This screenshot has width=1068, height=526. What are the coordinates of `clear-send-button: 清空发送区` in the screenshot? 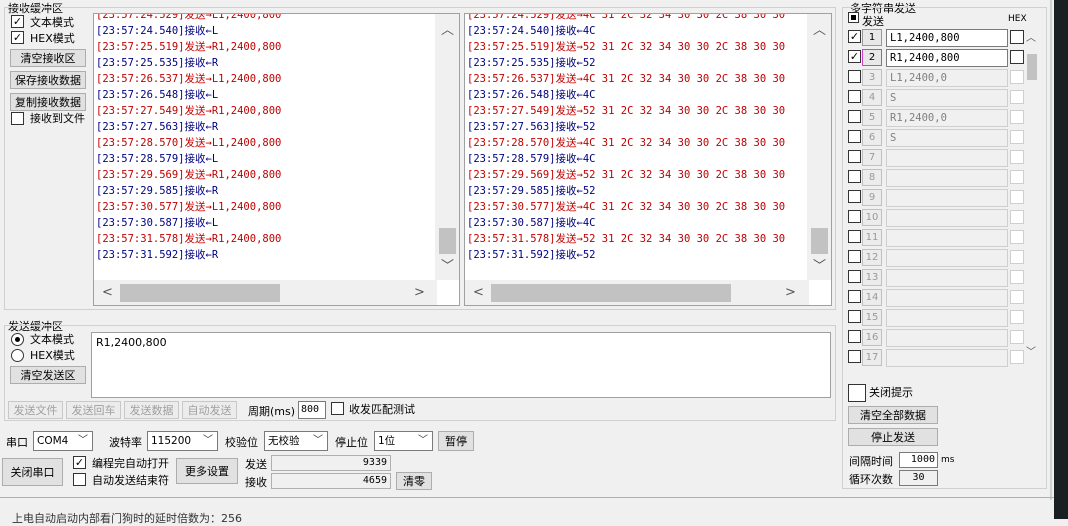 It's located at (48, 375).